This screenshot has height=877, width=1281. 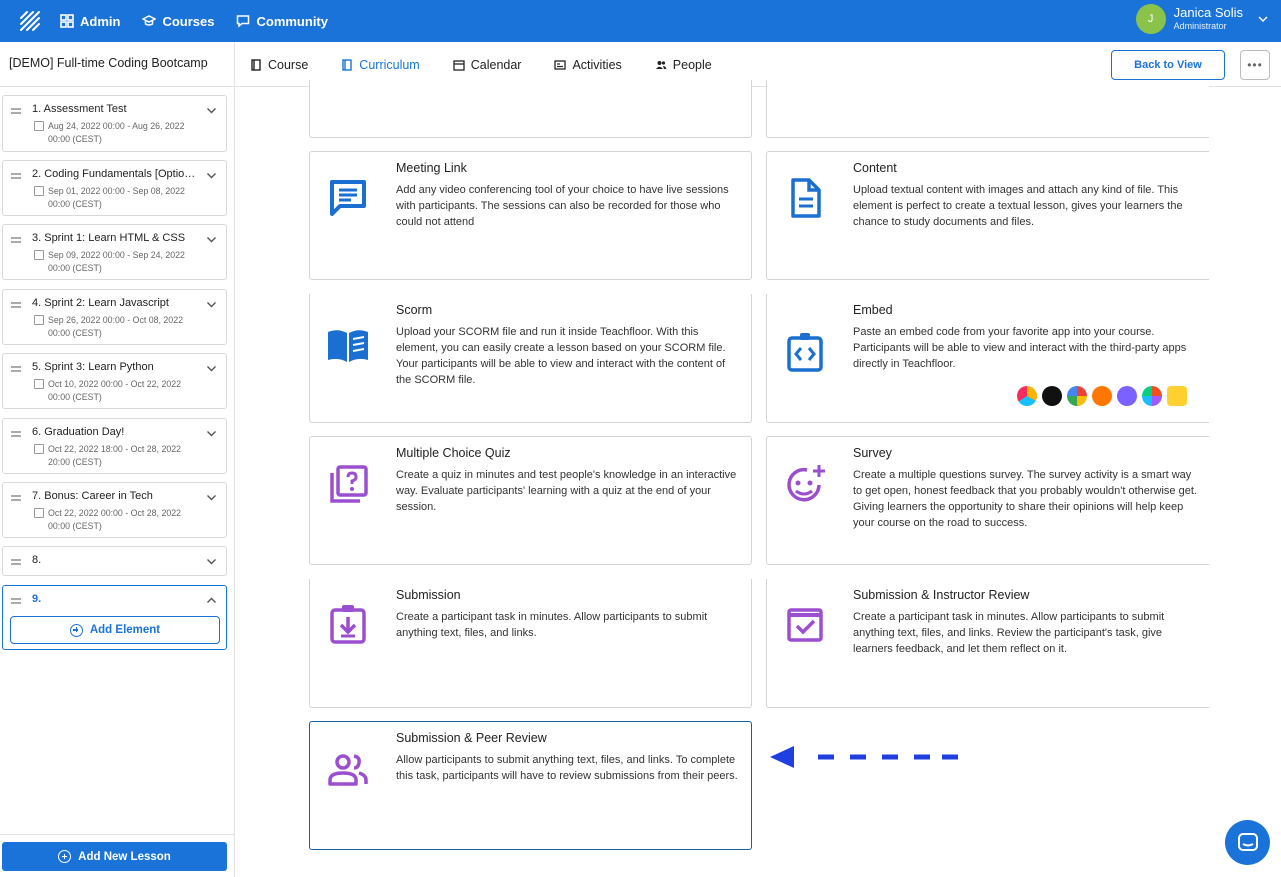 I want to click on tab-course-label: Course, so click(x=288, y=64).